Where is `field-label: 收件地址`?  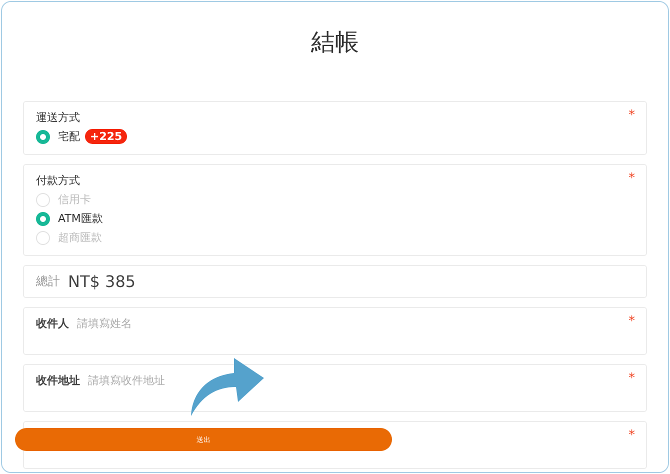 field-label: 收件地址 is located at coordinates (58, 381).